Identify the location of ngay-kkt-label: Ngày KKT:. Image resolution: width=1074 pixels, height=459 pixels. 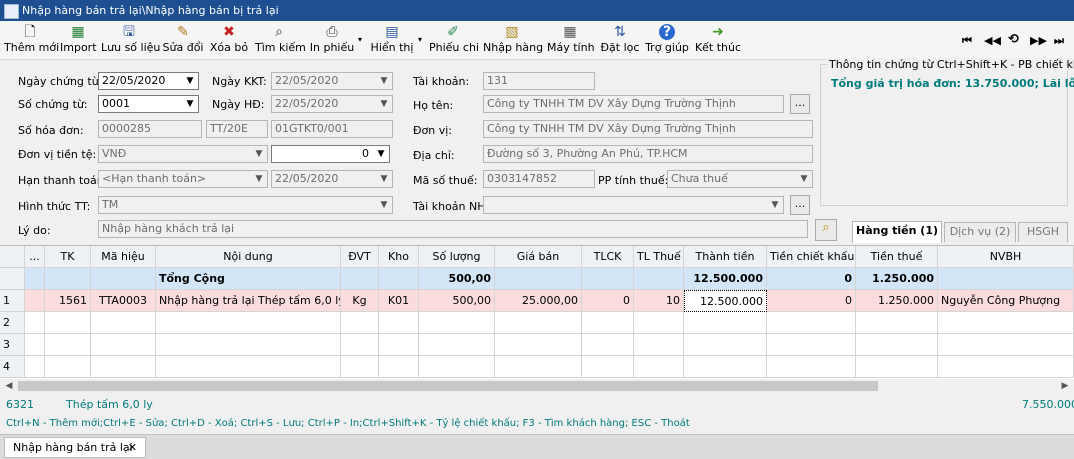
(239, 81).